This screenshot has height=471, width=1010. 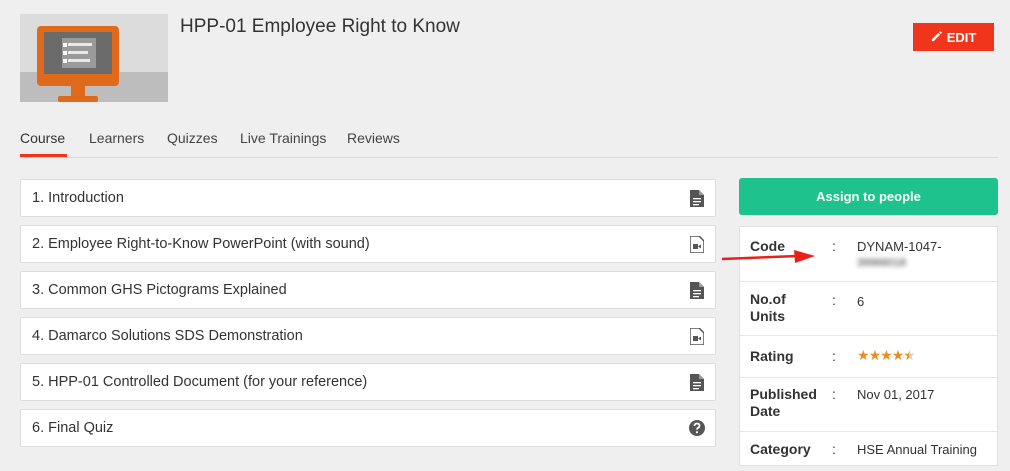 What do you see at coordinates (192, 138) in the screenshot?
I see `tab-quizzes: Quizzes` at bounding box center [192, 138].